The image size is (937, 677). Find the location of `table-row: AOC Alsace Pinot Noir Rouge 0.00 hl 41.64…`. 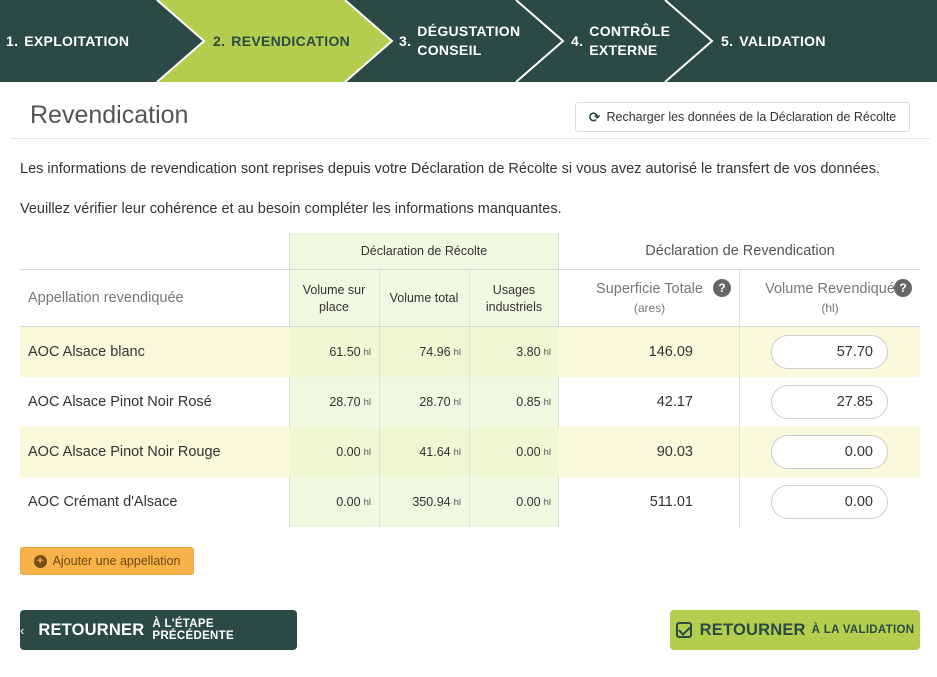

table-row: AOC Alsace Pinot Noir Rouge 0.00 hl 41.64… is located at coordinates (470, 452).